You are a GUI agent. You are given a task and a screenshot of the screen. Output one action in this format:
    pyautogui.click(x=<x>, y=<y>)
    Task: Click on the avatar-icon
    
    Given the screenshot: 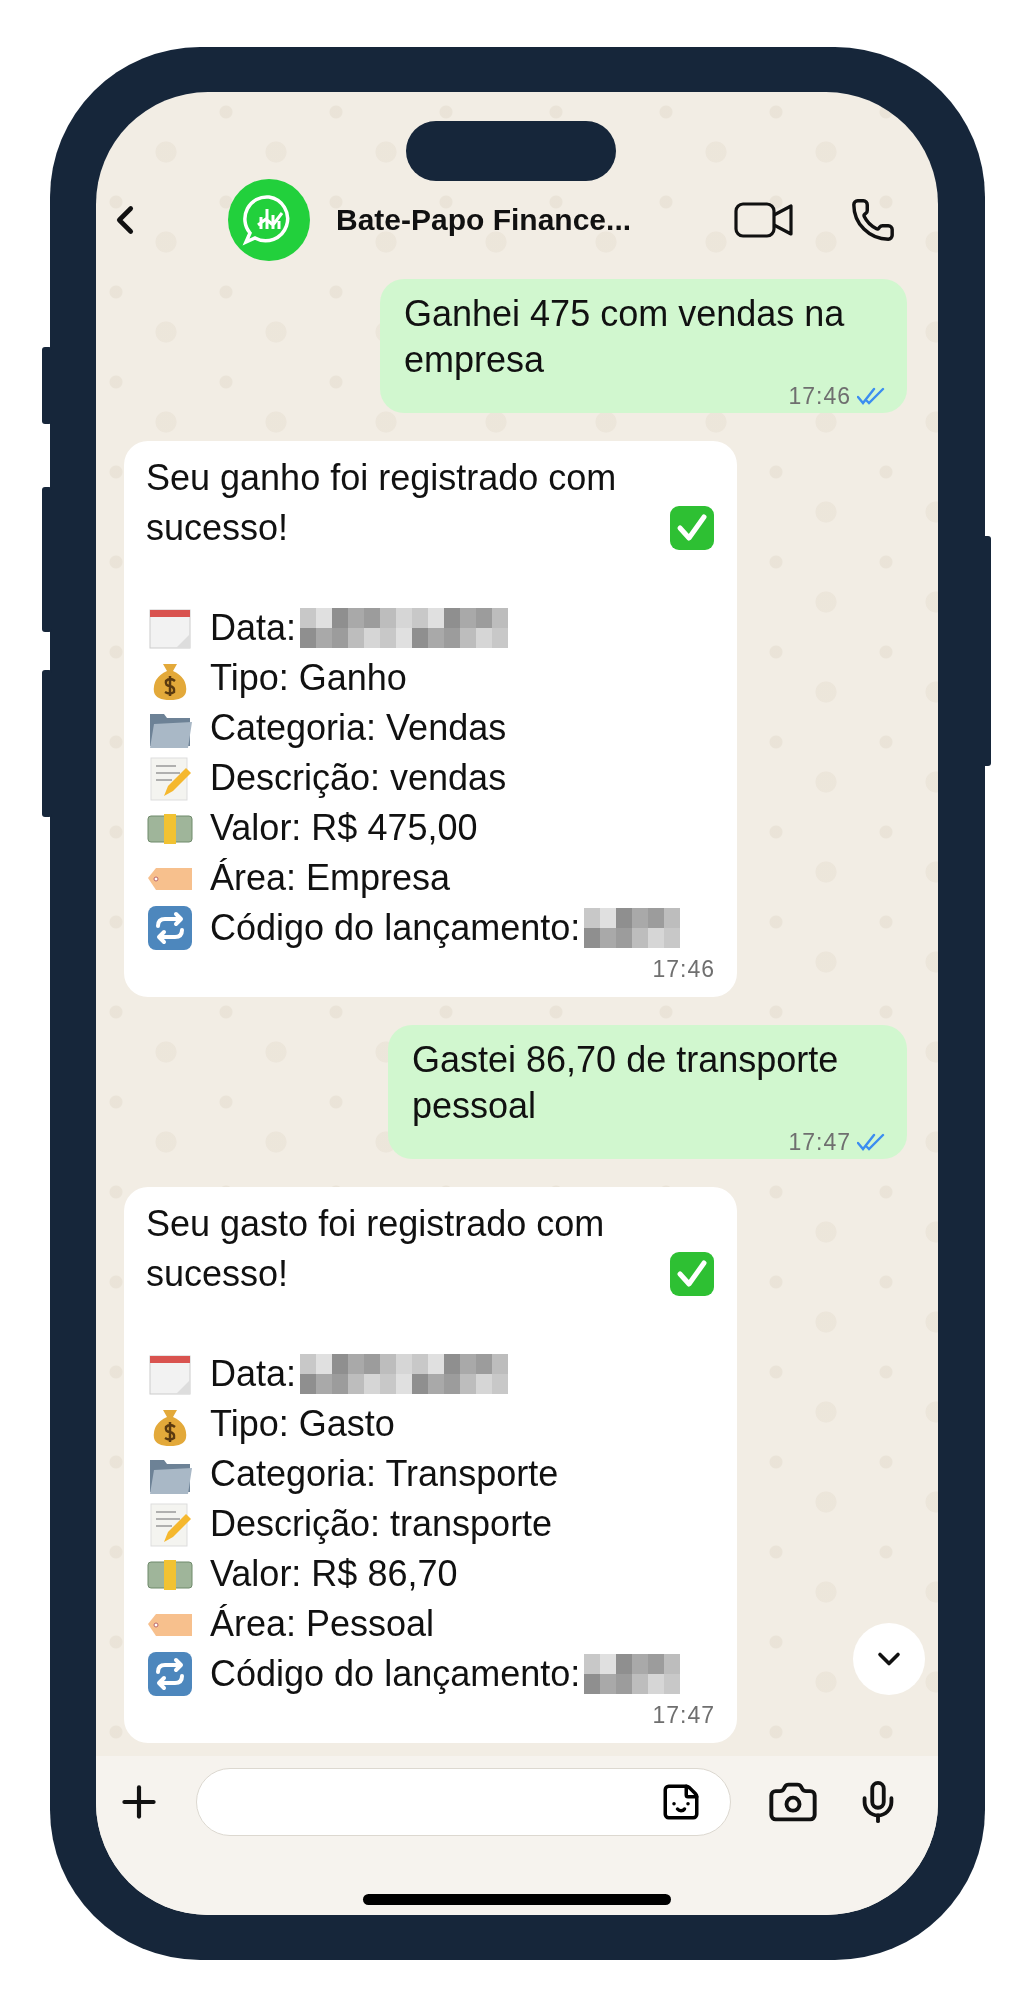 What is the action you would take?
    pyautogui.click(x=269, y=220)
    